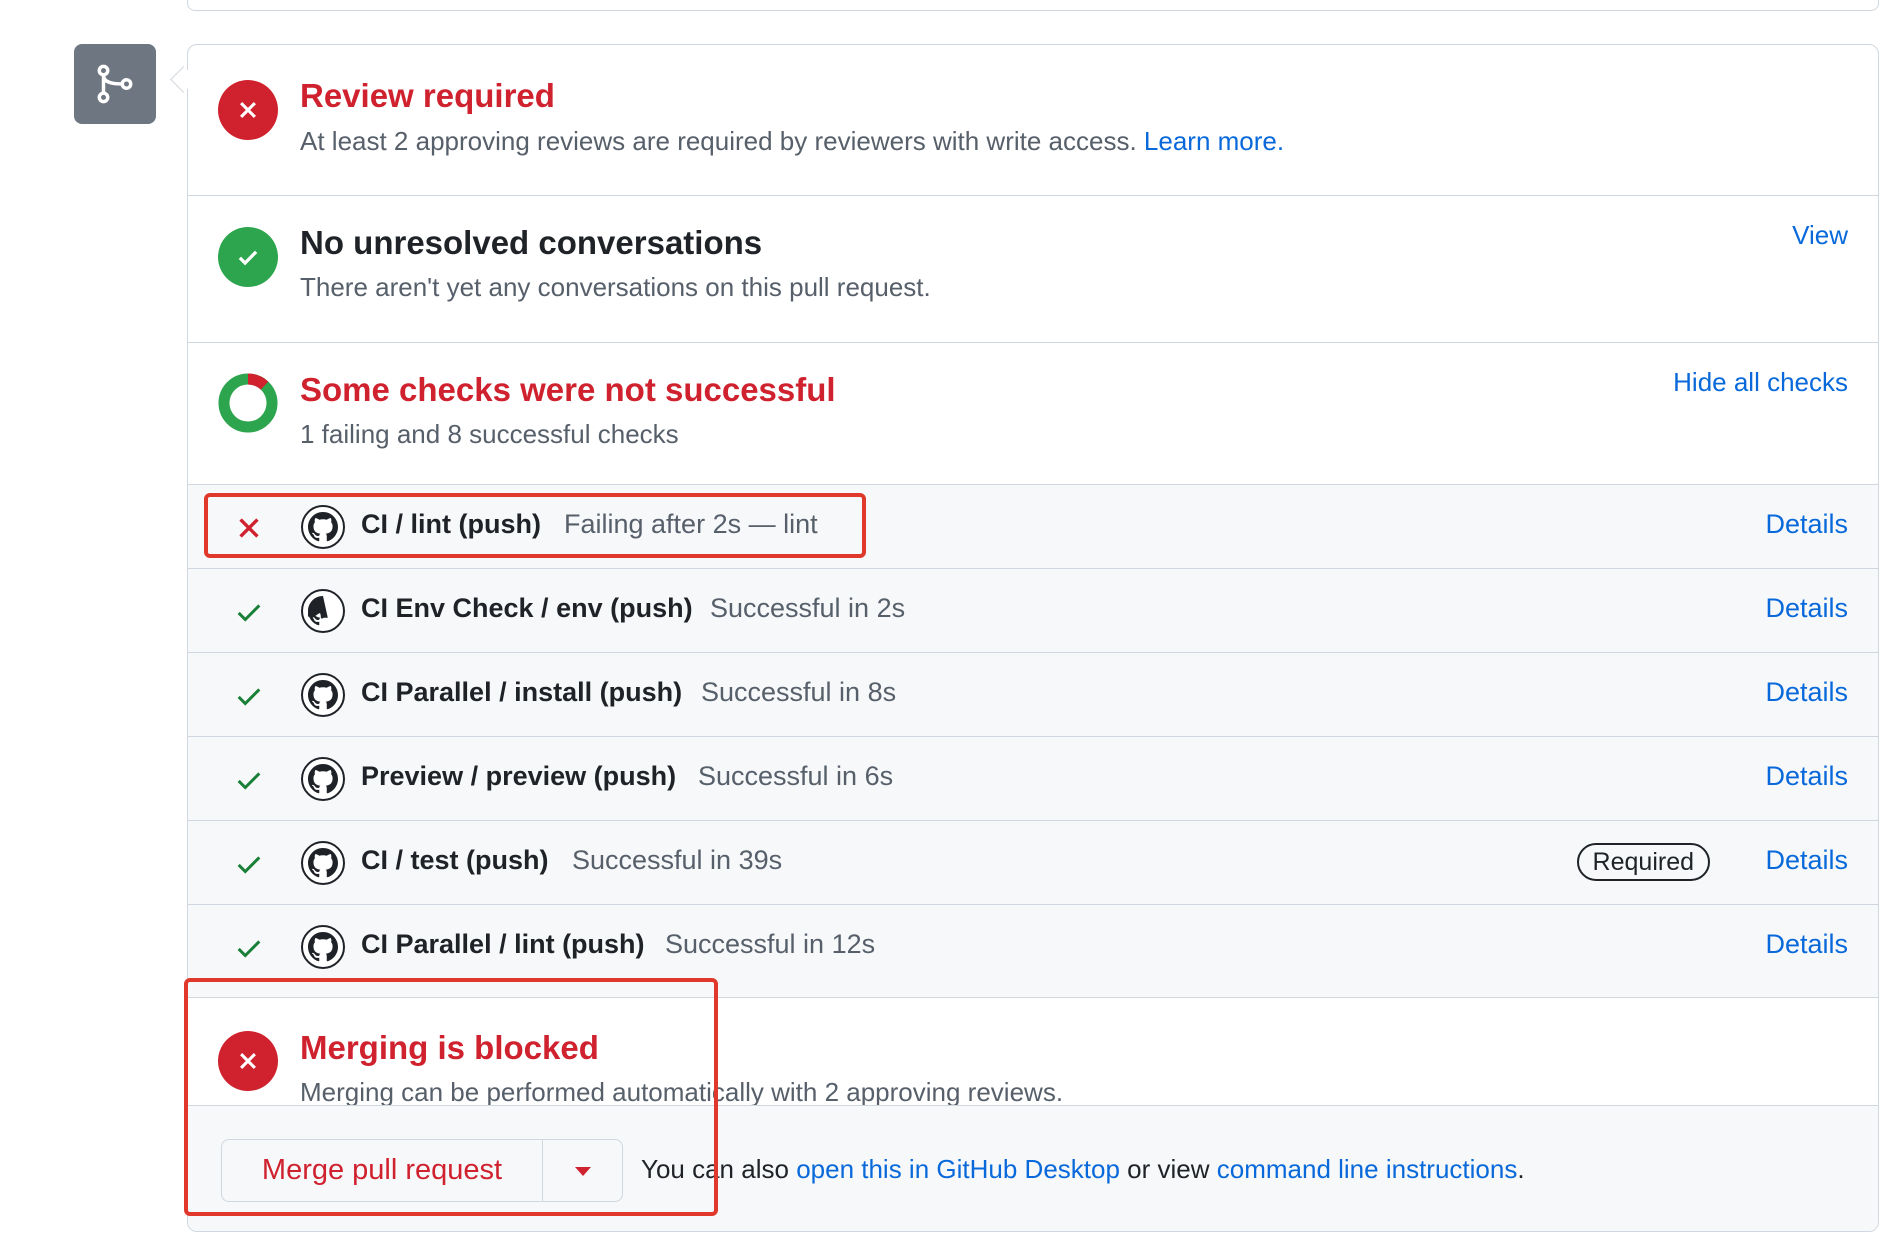  I want to click on check-description: Successful in 12s, so click(770, 944).